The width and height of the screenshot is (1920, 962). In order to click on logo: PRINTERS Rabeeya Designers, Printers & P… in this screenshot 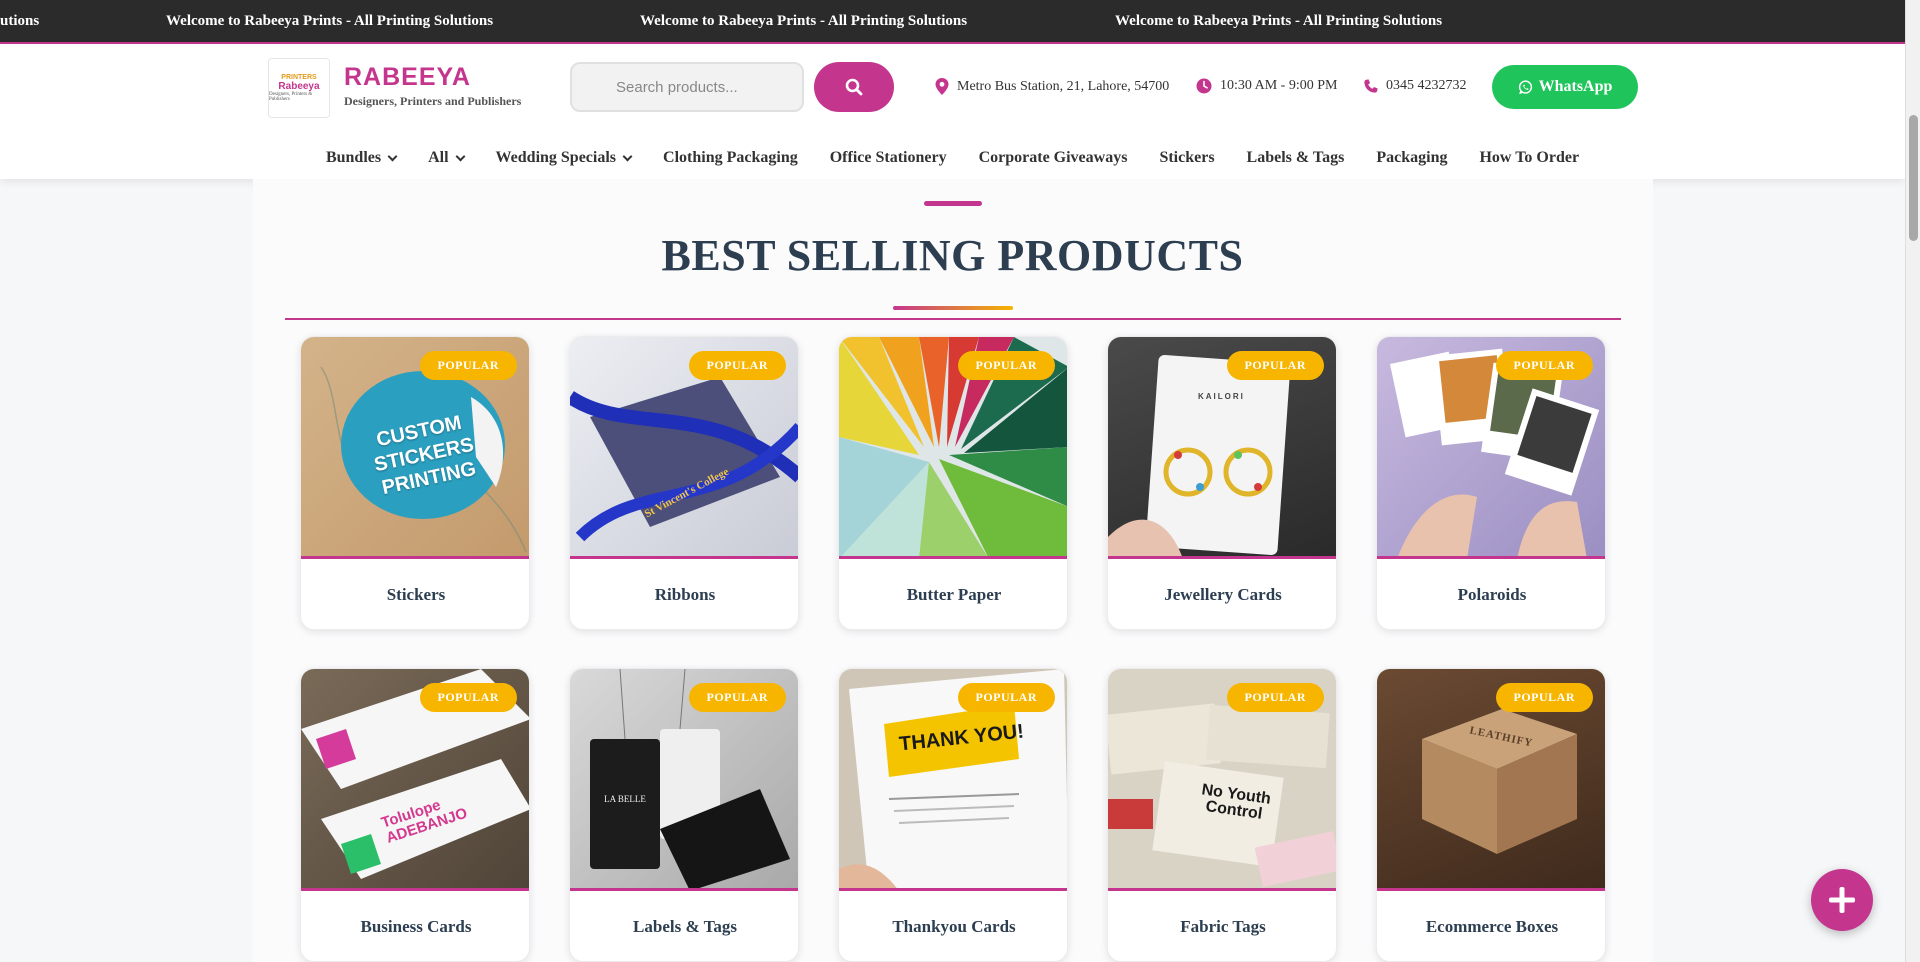, I will do `click(299, 88)`.